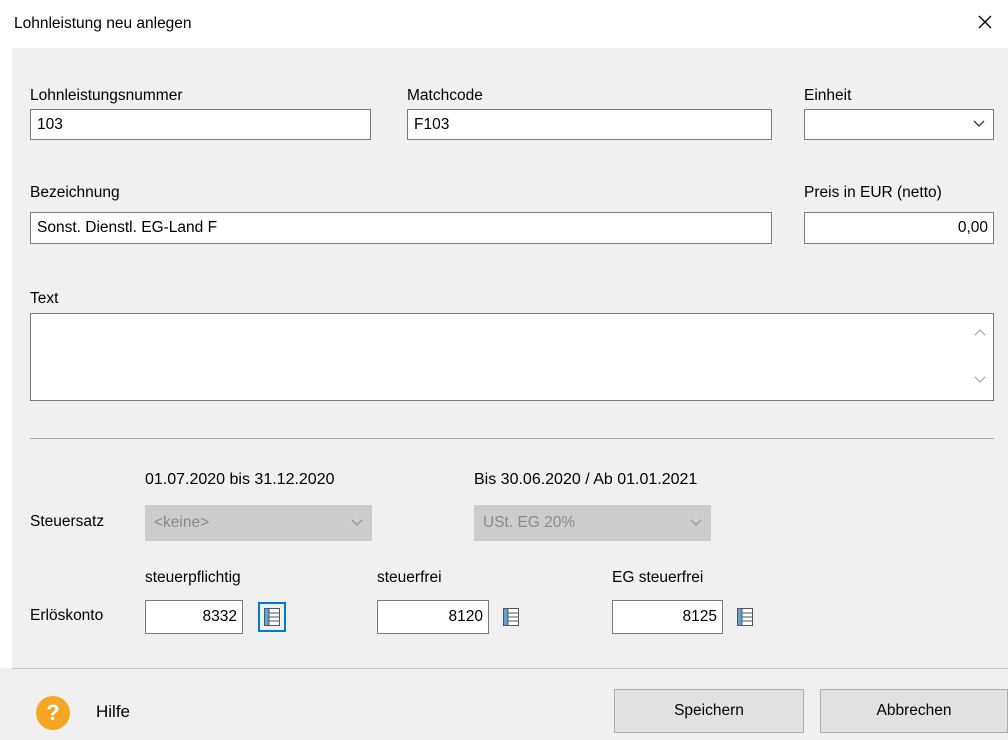  Describe the element at coordinates (873, 192) in the screenshot. I see `preis-label: Preis in EUR (netto)` at that location.